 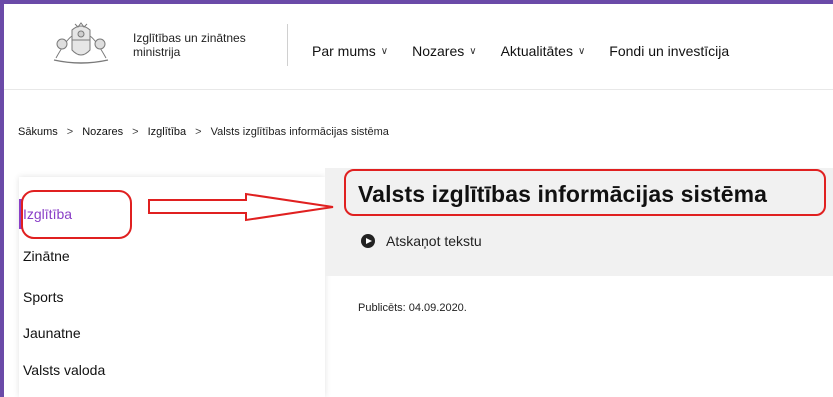 I want to click on annotation-box-sidebar, so click(x=76, y=214).